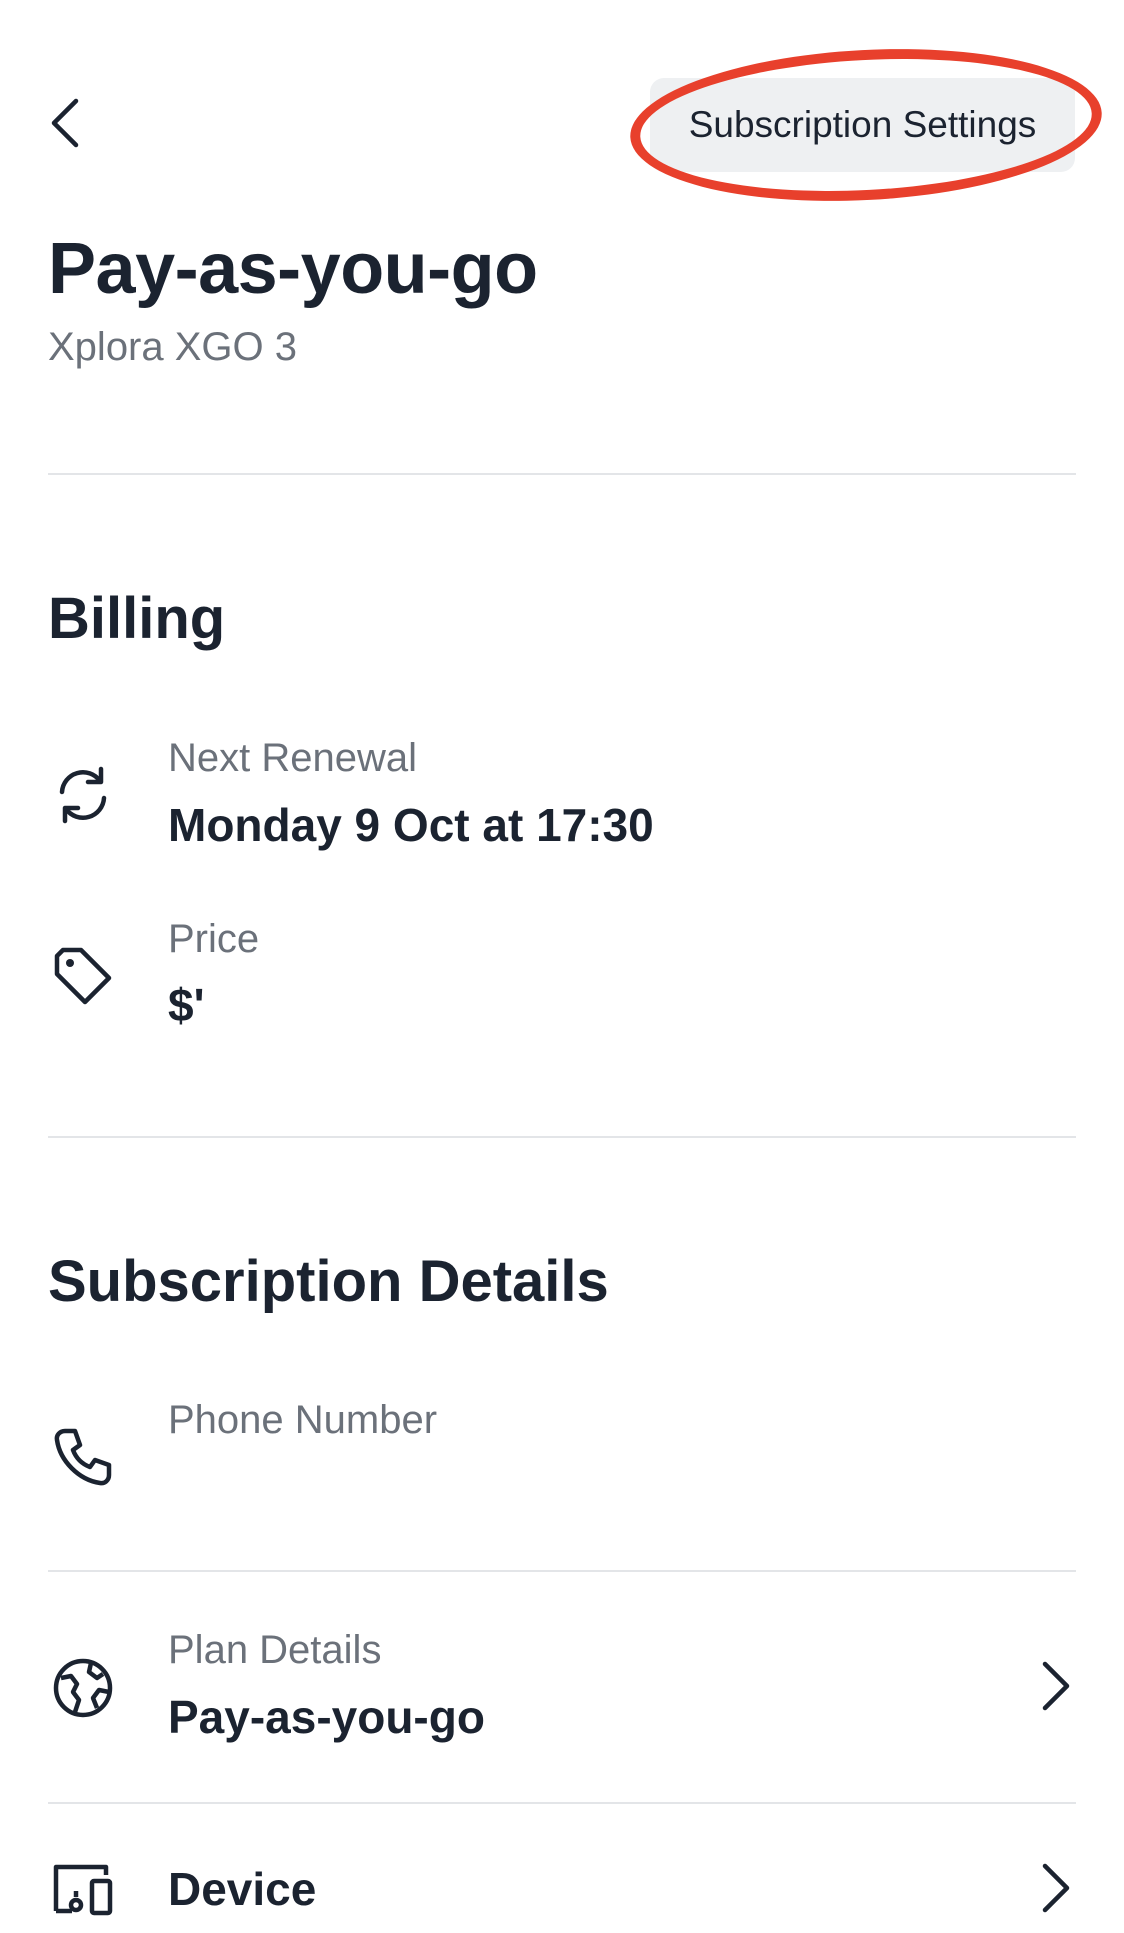 Image resolution: width=1124 pixels, height=1933 pixels. I want to click on plan-details-row, so click(562, 1685).